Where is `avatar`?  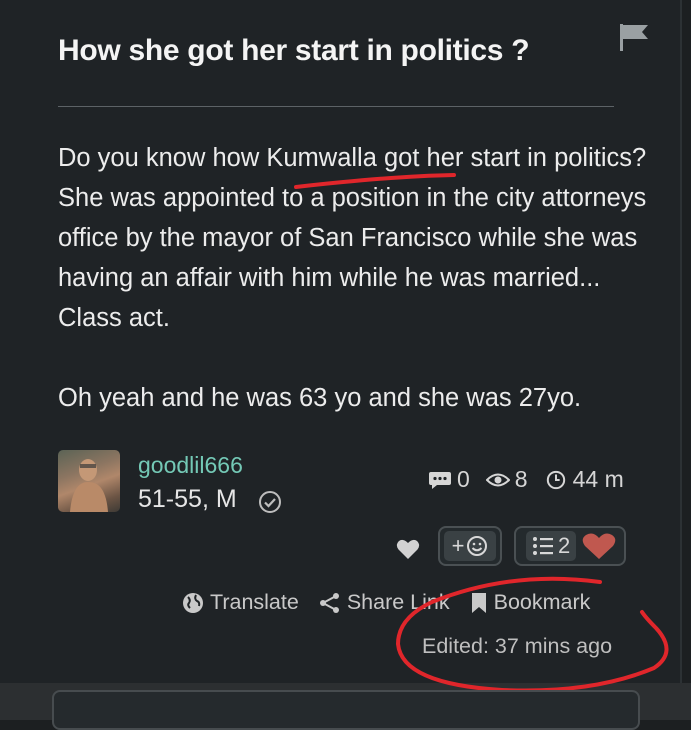
avatar is located at coordinates (89, 481).